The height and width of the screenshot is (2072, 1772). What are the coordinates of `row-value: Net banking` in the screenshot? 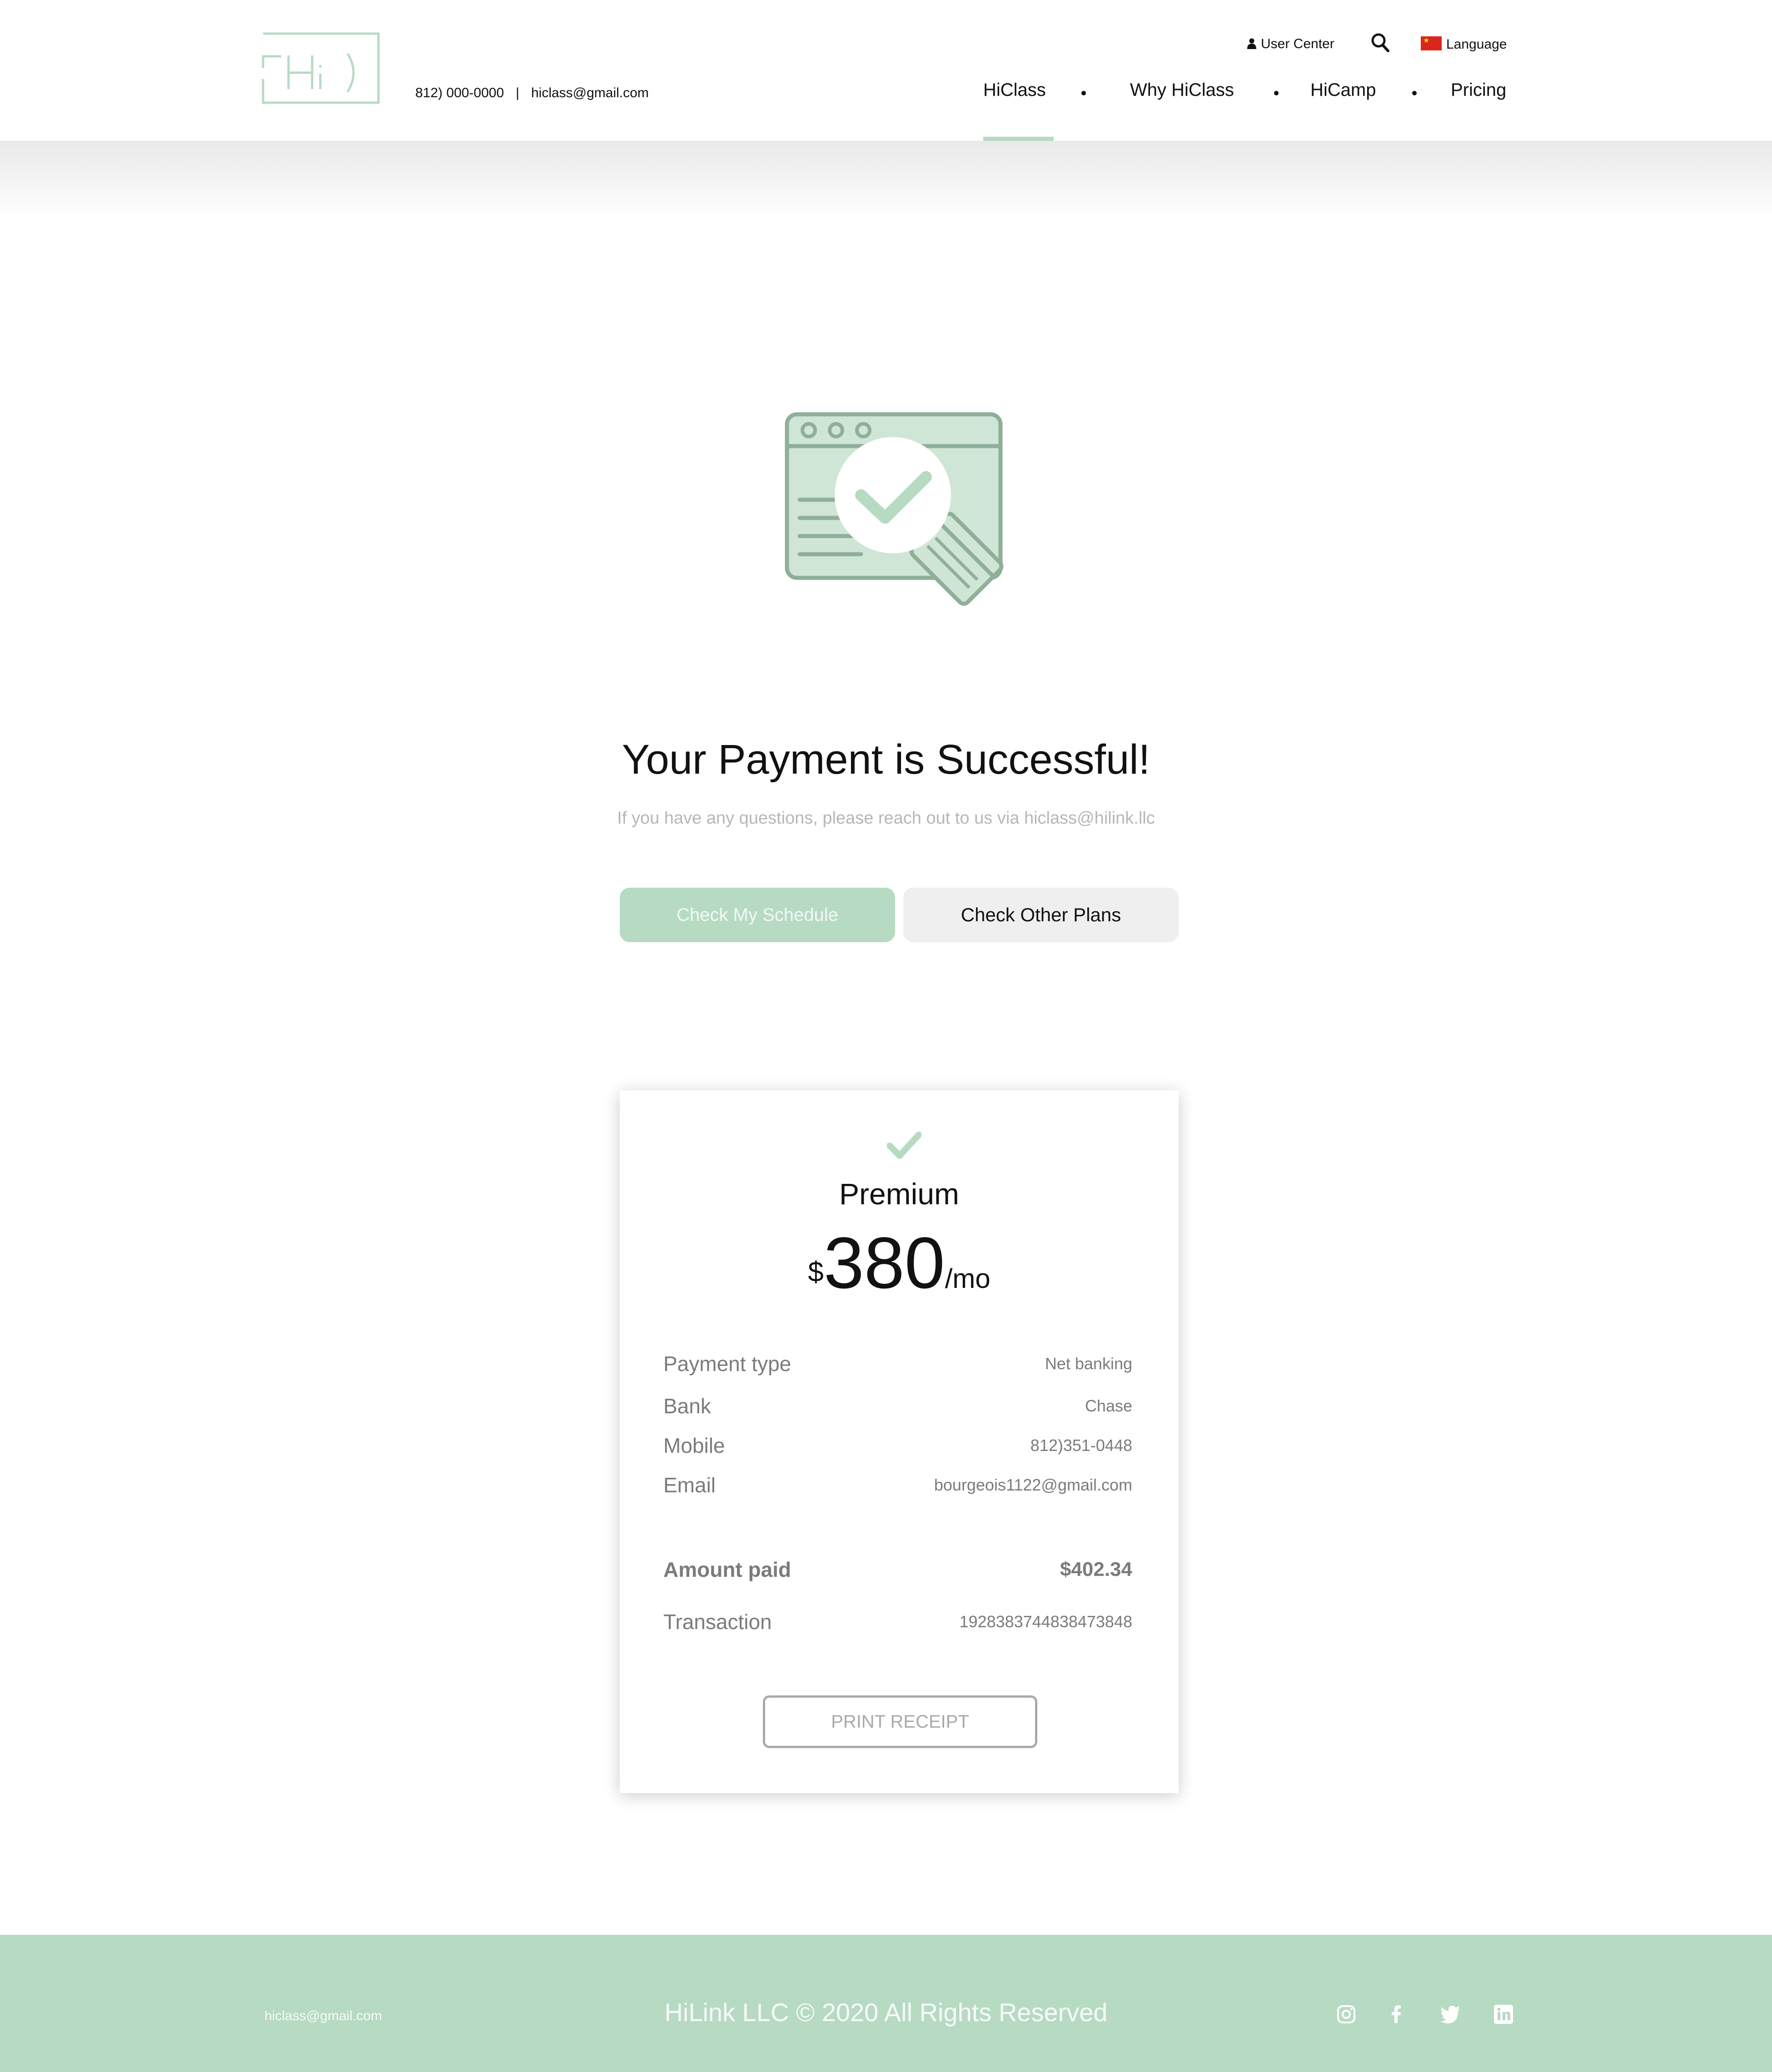 It's located at (1088, 1364).